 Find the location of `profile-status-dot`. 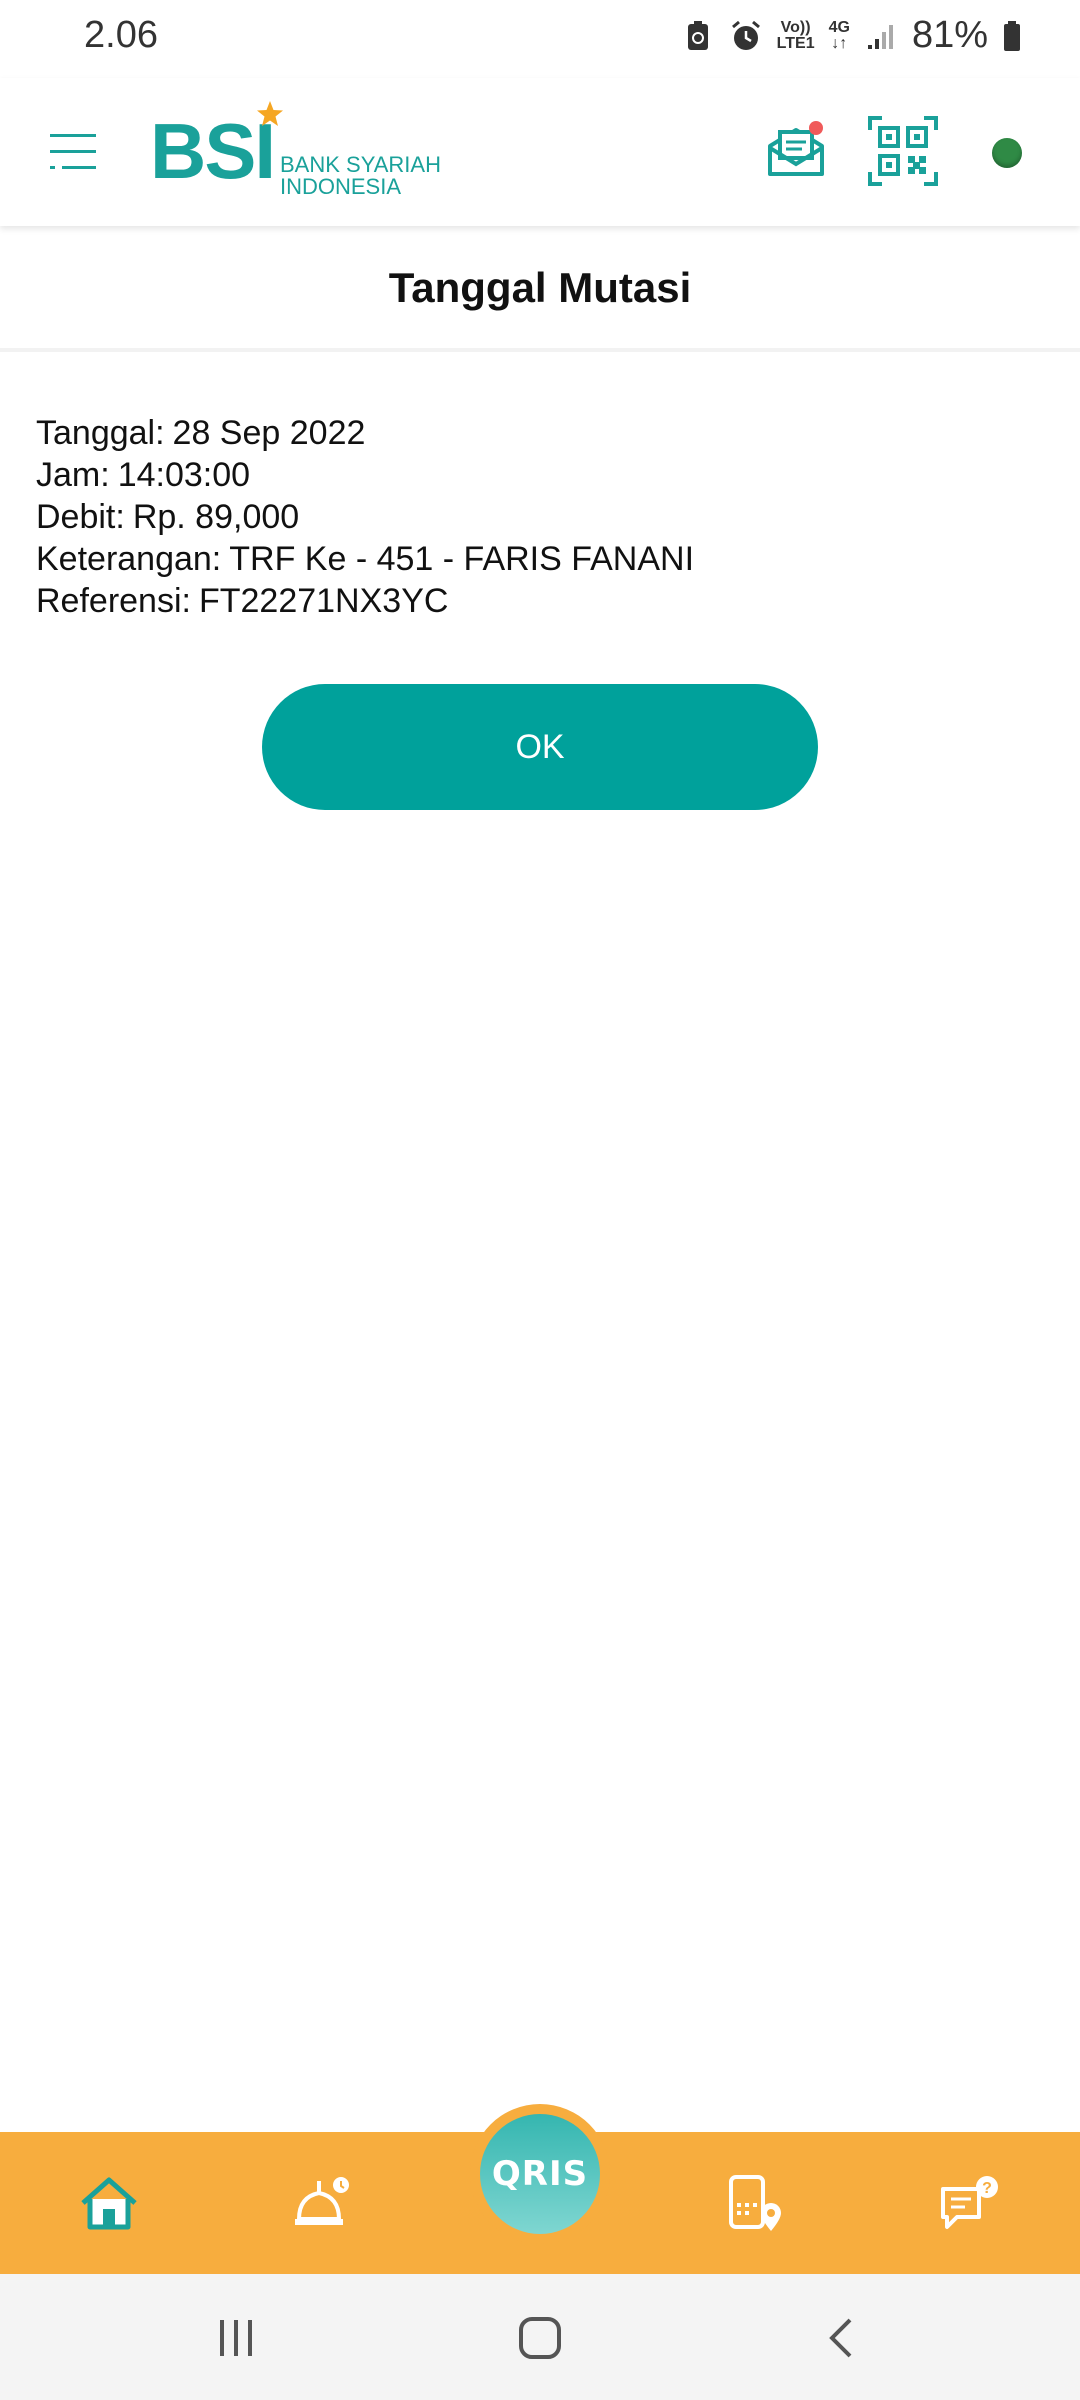

profile-status-dot is located at coordinates (1007, 153).